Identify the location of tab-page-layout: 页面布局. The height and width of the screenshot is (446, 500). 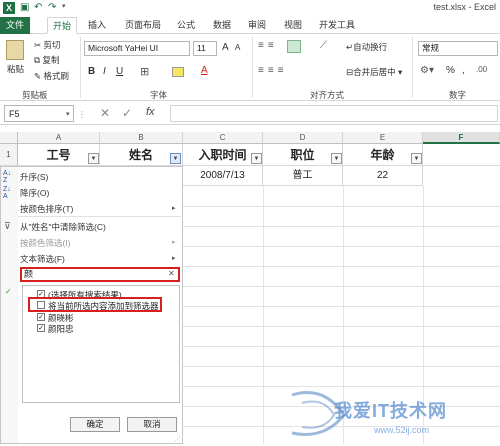
(143, 25).